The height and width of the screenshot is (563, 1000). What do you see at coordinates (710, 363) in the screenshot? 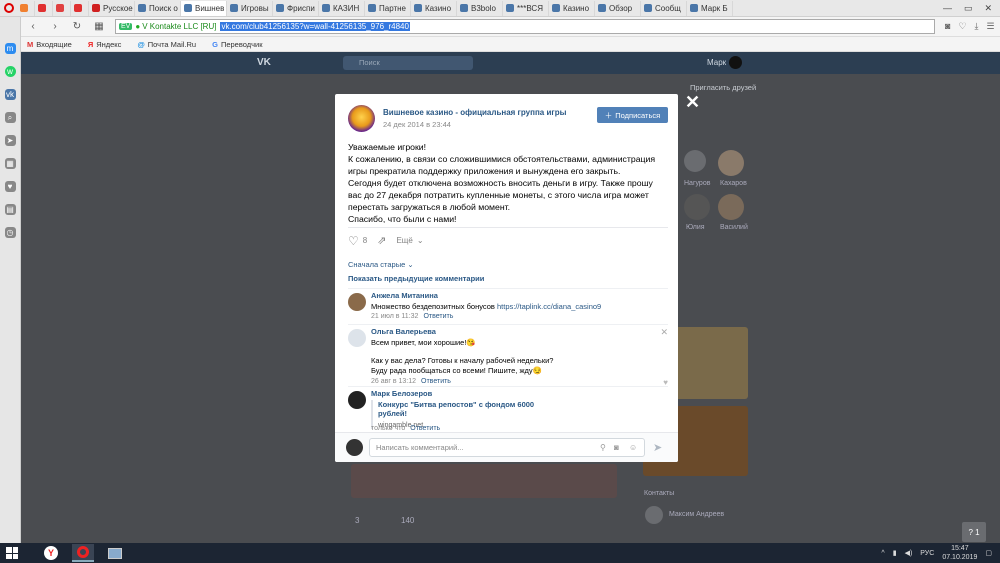
I see `ad-image` at bounding box center [710, 363].